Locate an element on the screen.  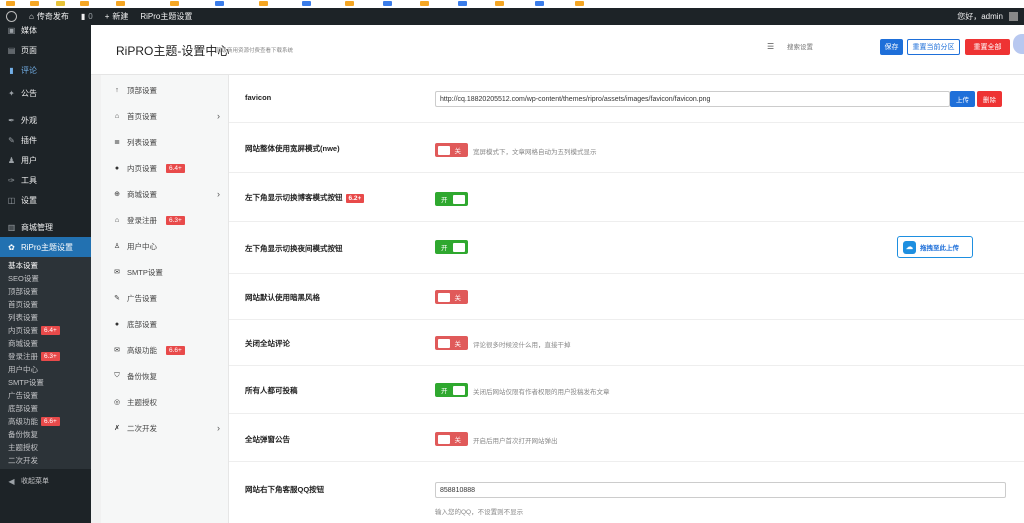
version-badge: 6.2+ is located at coordinates (355, 198).